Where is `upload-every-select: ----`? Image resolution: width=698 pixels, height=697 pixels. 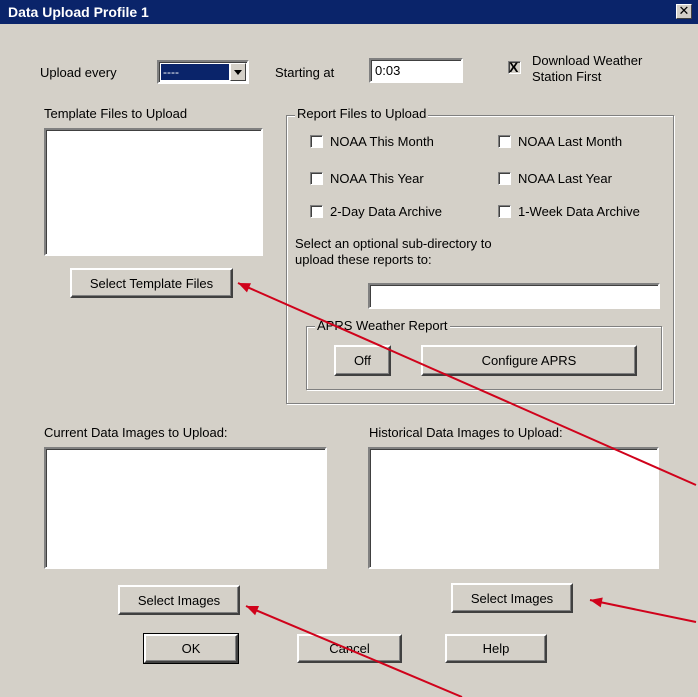 upload-every-select: ---- is located at coordinates (203, 72).